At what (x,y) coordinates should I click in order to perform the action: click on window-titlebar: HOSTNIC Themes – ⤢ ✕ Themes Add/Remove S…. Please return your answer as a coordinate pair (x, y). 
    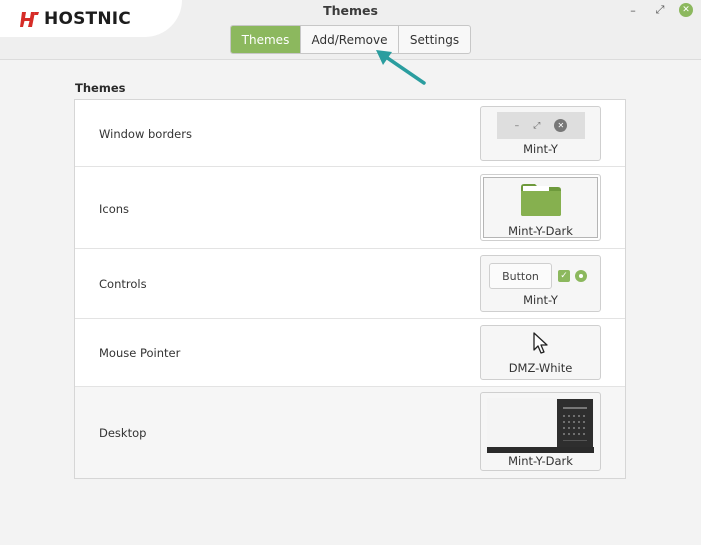
    Looking at the image, I should click on (350, 30).